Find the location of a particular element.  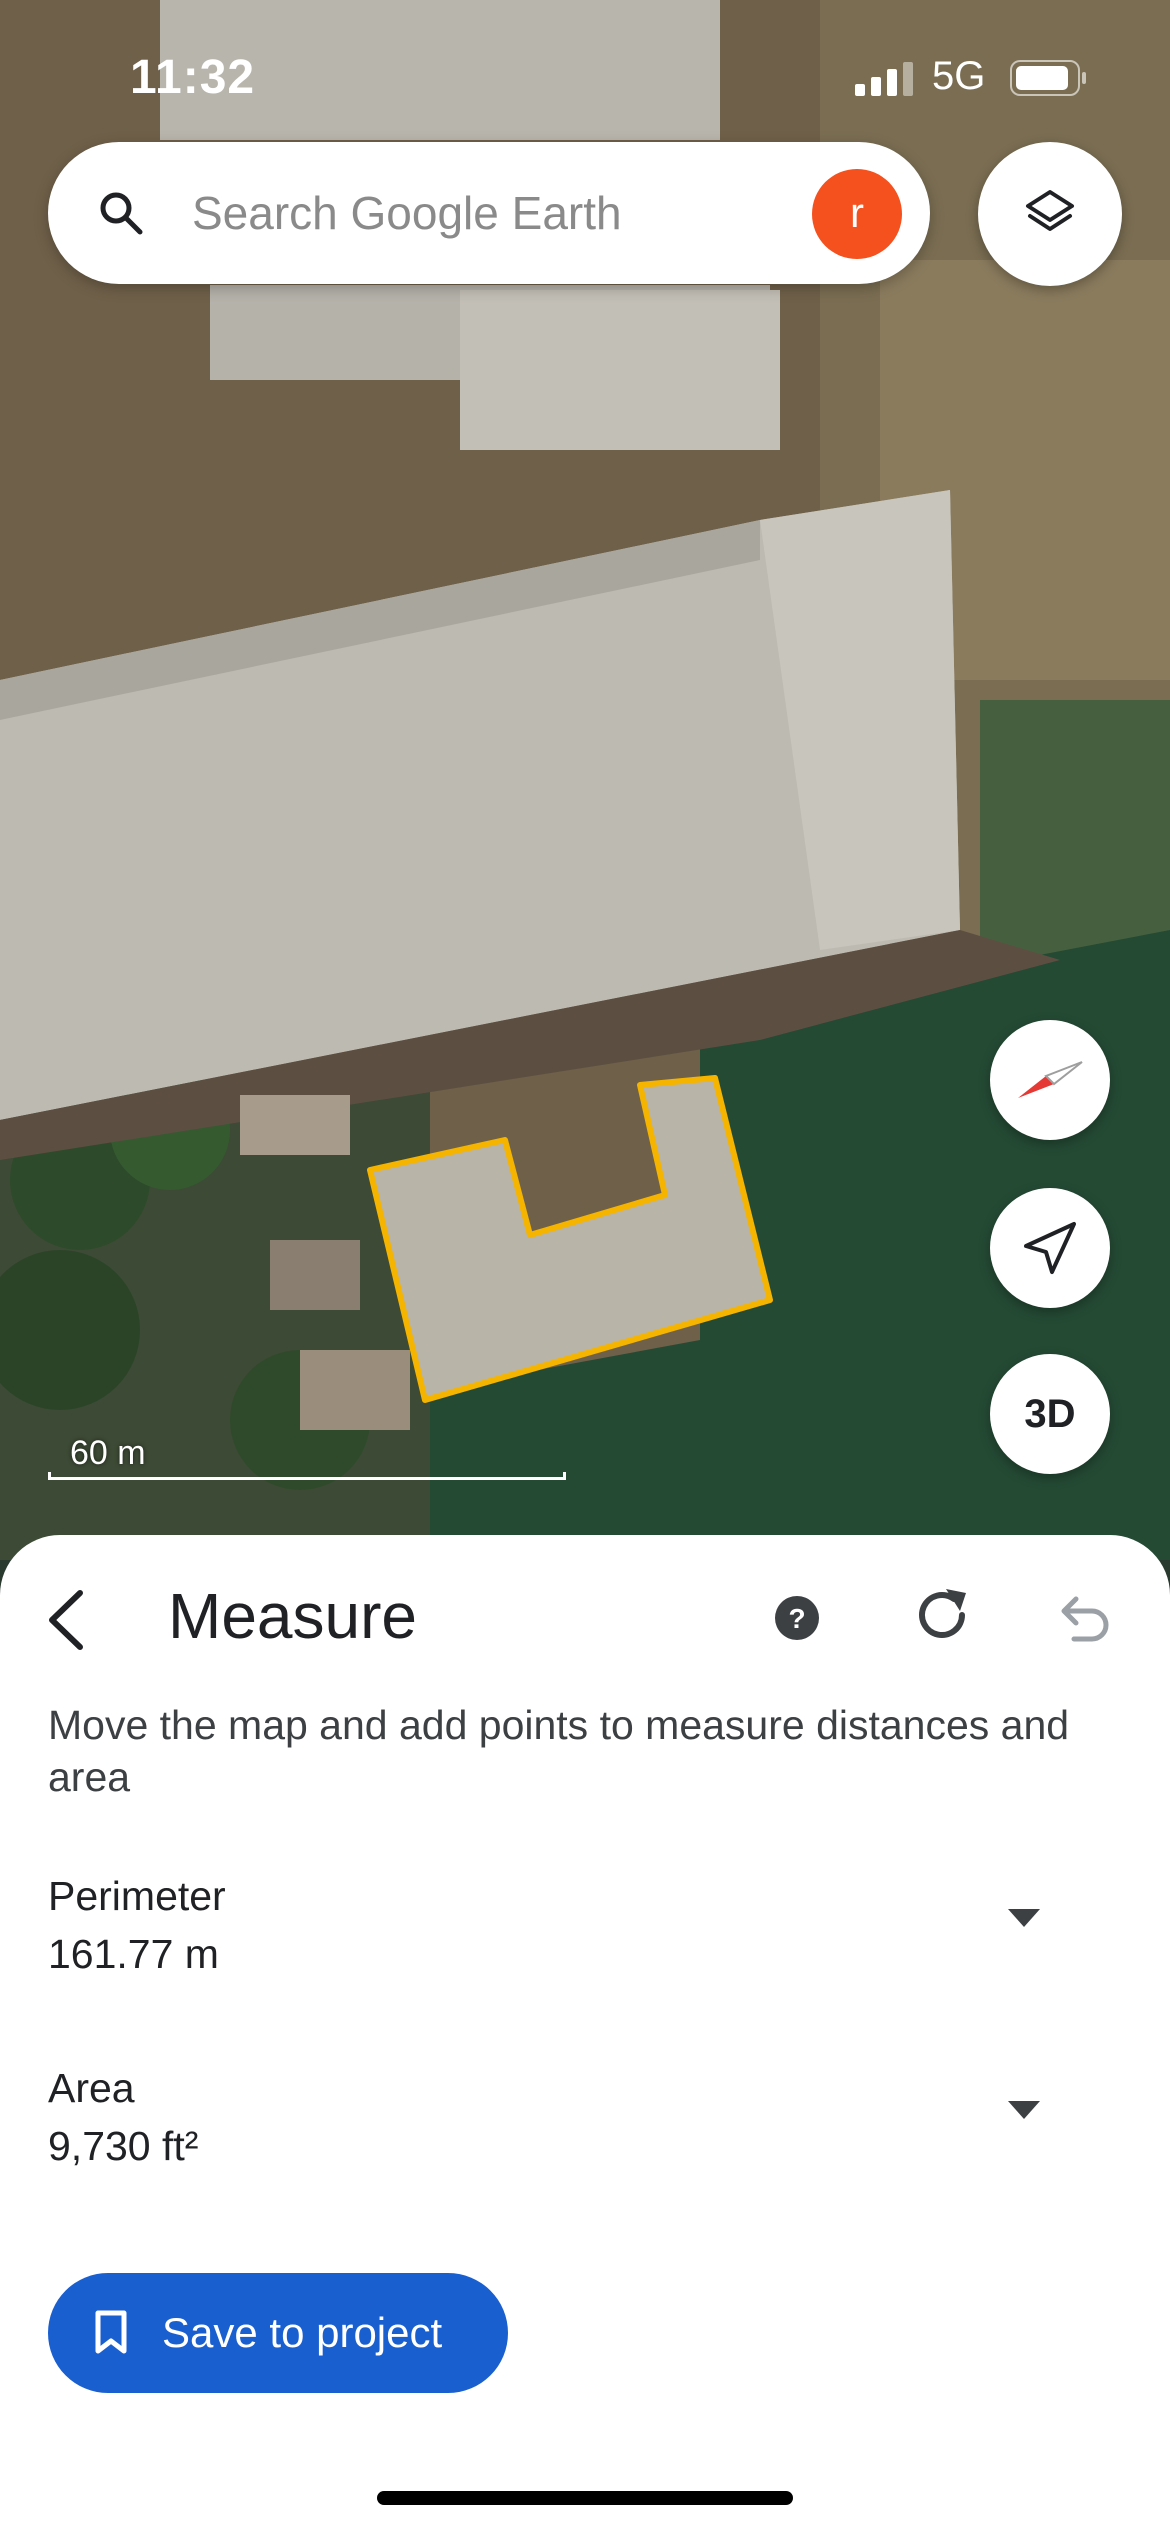

help-icon: ? is located at coordinates (797, 1618).